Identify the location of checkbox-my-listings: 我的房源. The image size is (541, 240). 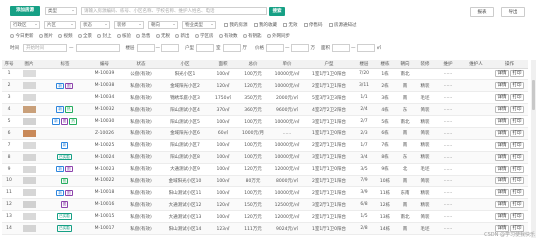
(236, 25).